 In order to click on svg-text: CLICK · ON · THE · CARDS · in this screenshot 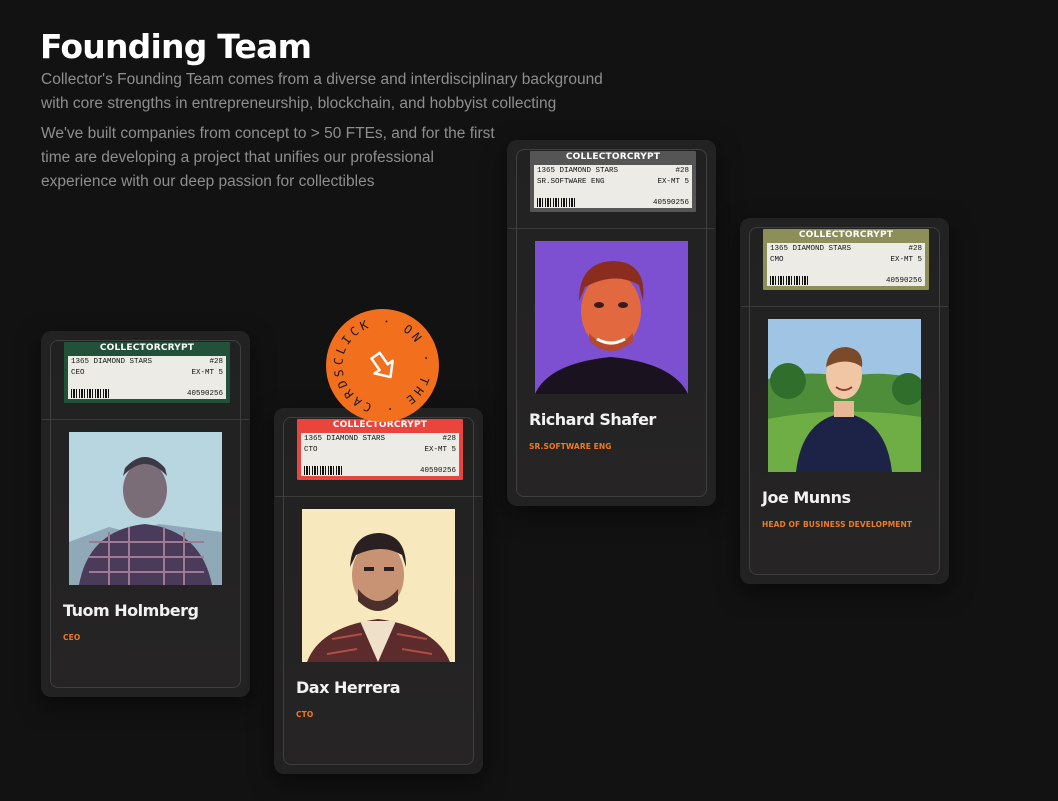, I will do `click(380, 363)`.